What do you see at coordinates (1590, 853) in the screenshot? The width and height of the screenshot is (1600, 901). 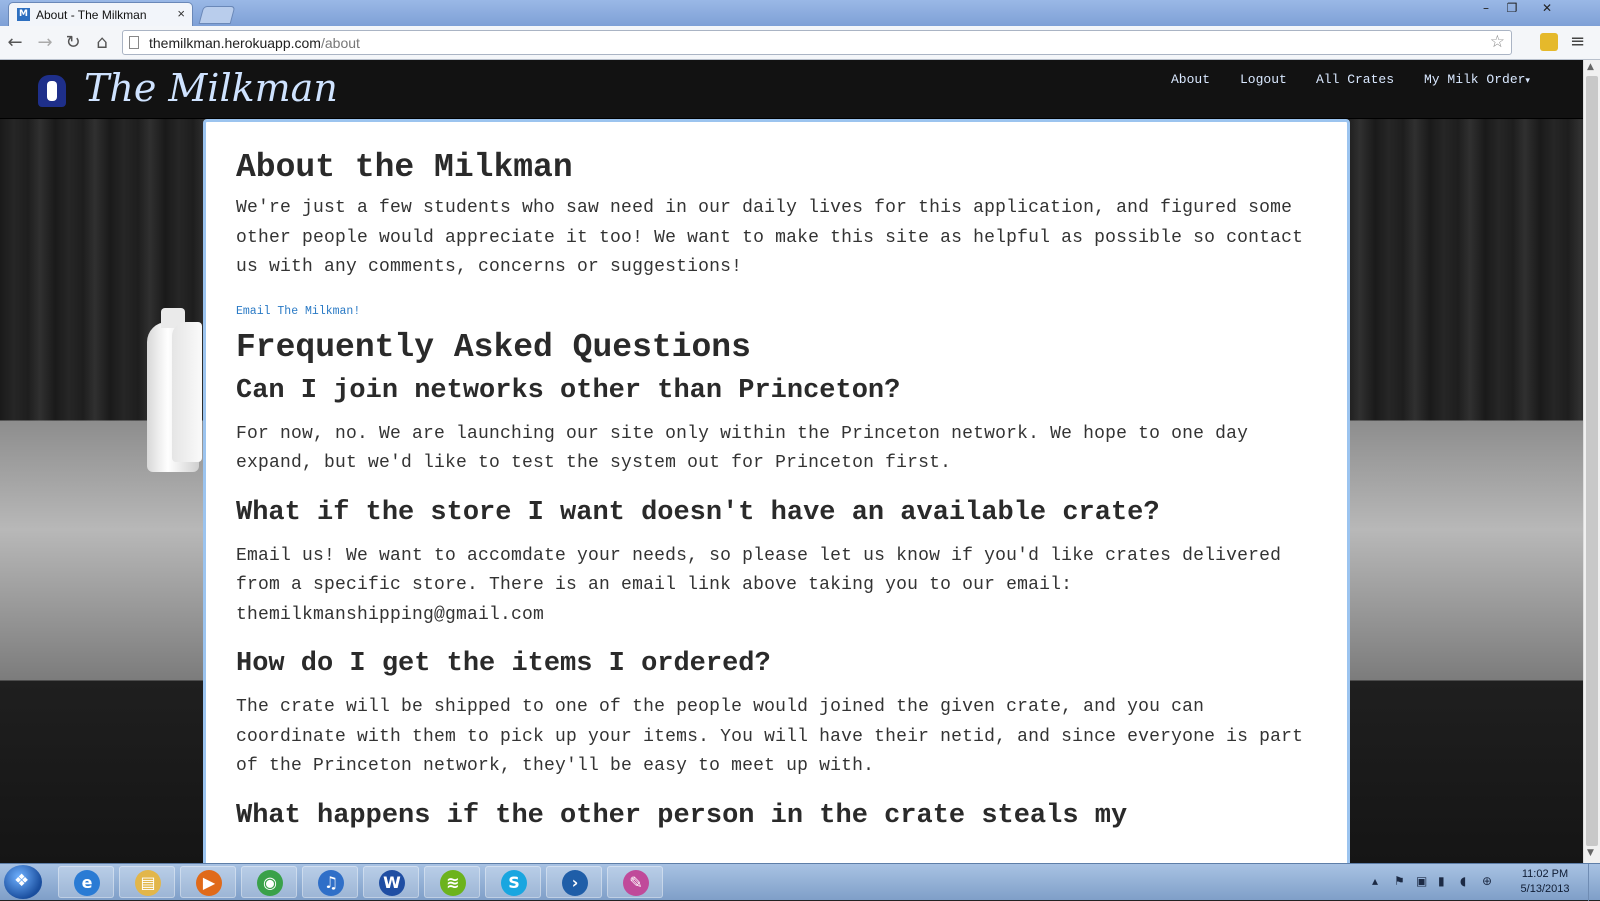 I see `scroll-down-icon: ▼` at bounding box center [1590, 853].